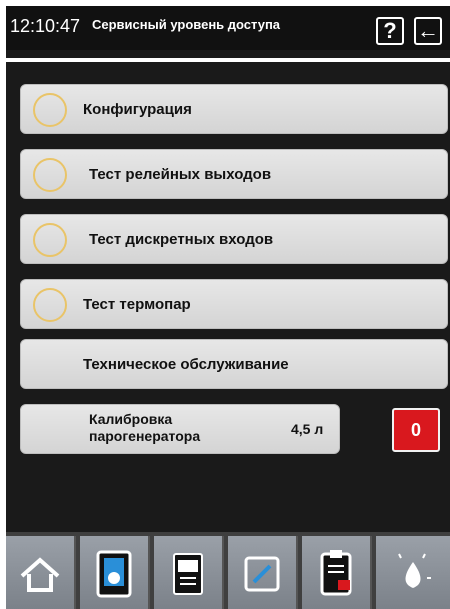 The height and width of the screenshot is (609, 450). I want to click on cookbook-icon, so click(188, 574).